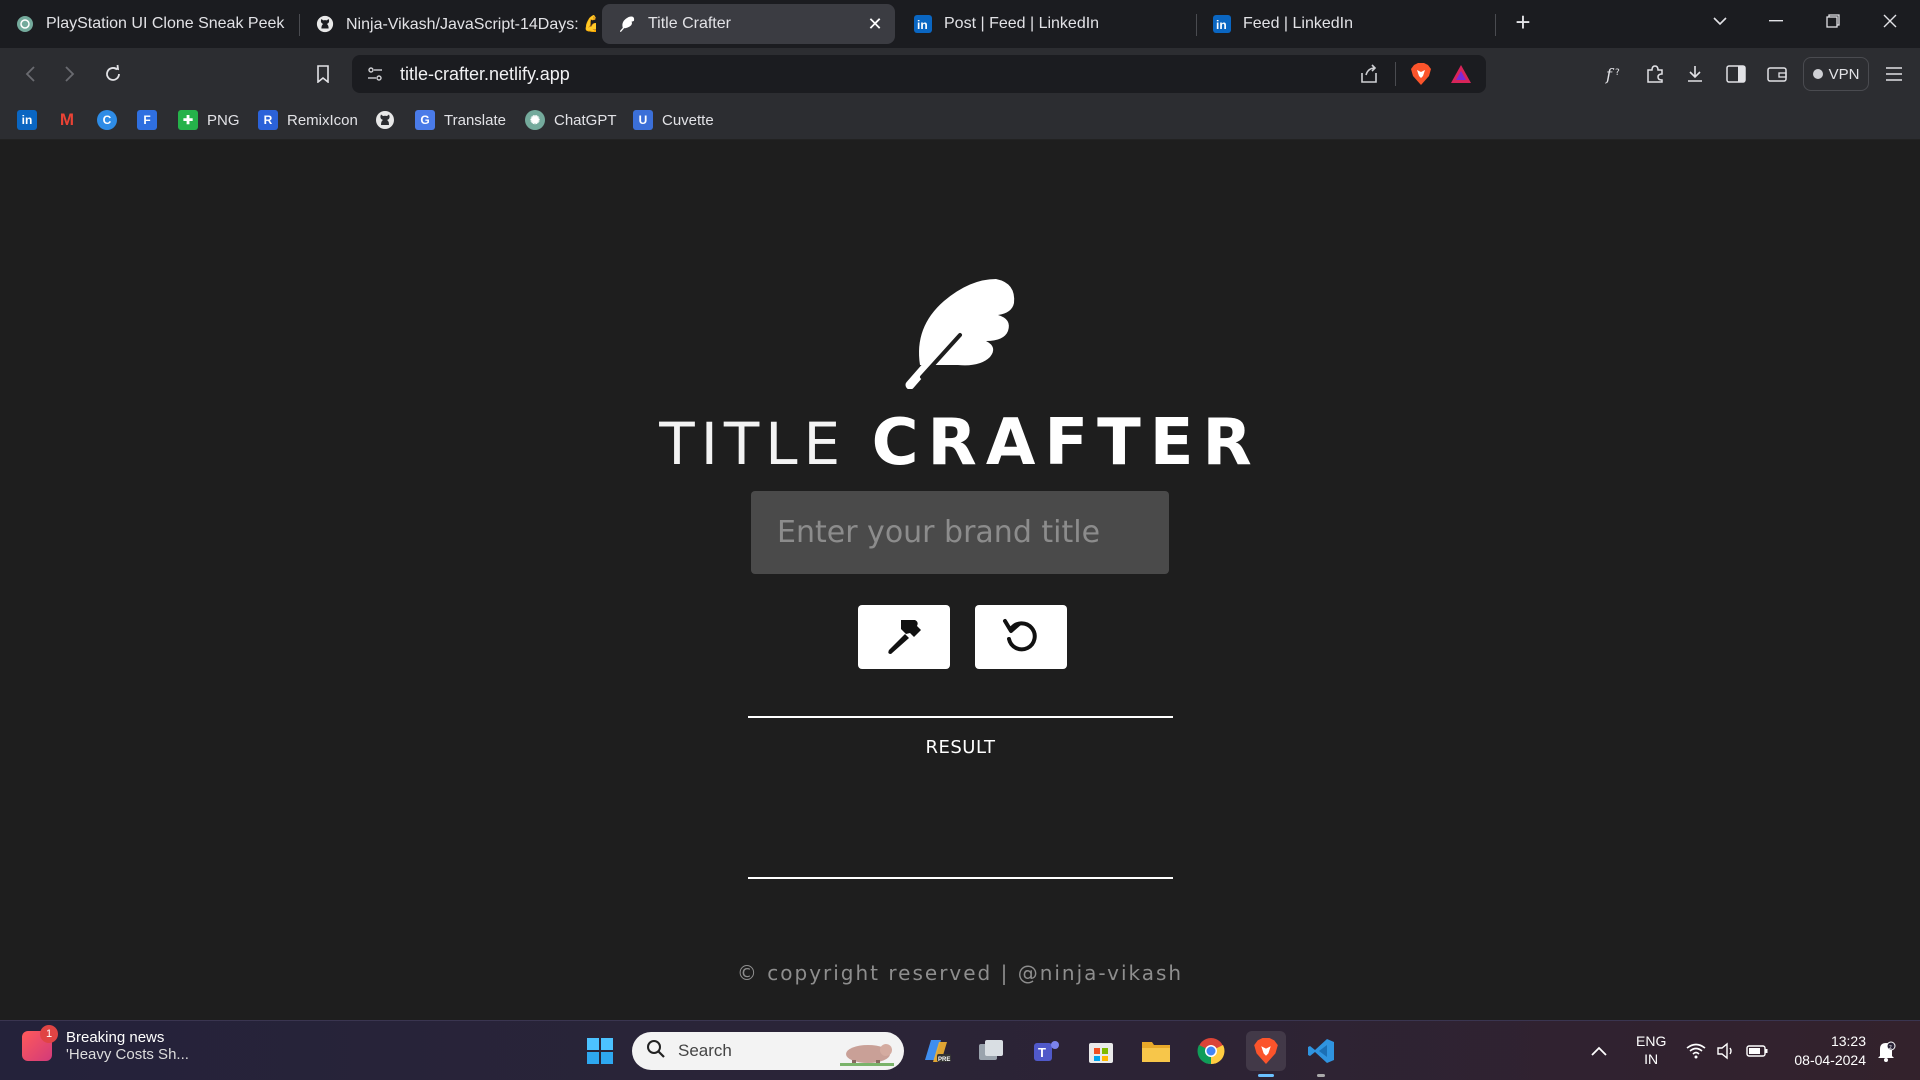 The width and height of the screenshot is (1920, 1080). I want to click on bookmark-translate: G Translate, so click(460, 120).